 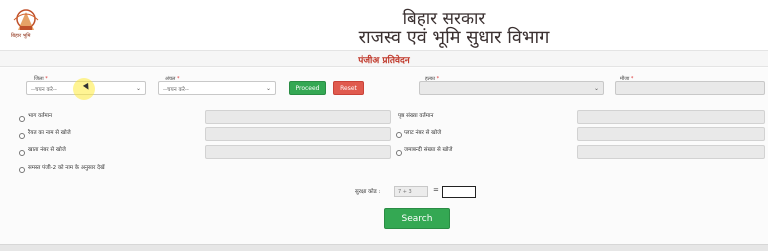 I want to click on raiyat-name-field, so click(x=298, y=134).